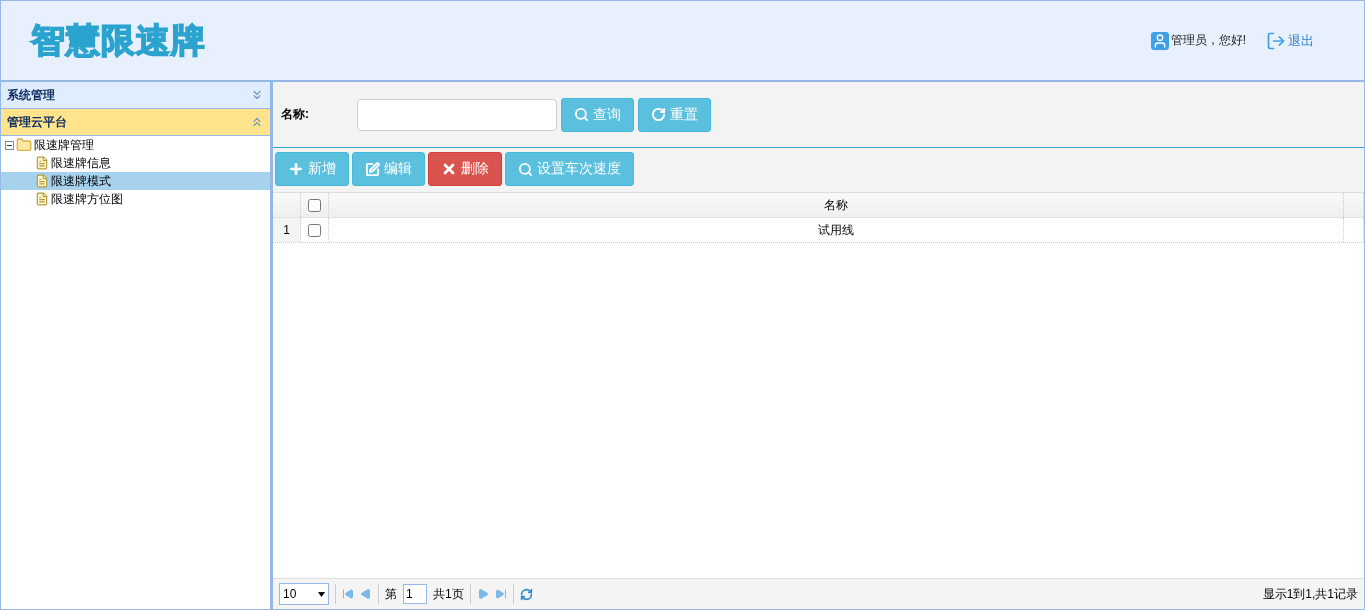 This screenshot has height=610, width=1365. I want to click on field-label: 名称:, so click(295, 114).